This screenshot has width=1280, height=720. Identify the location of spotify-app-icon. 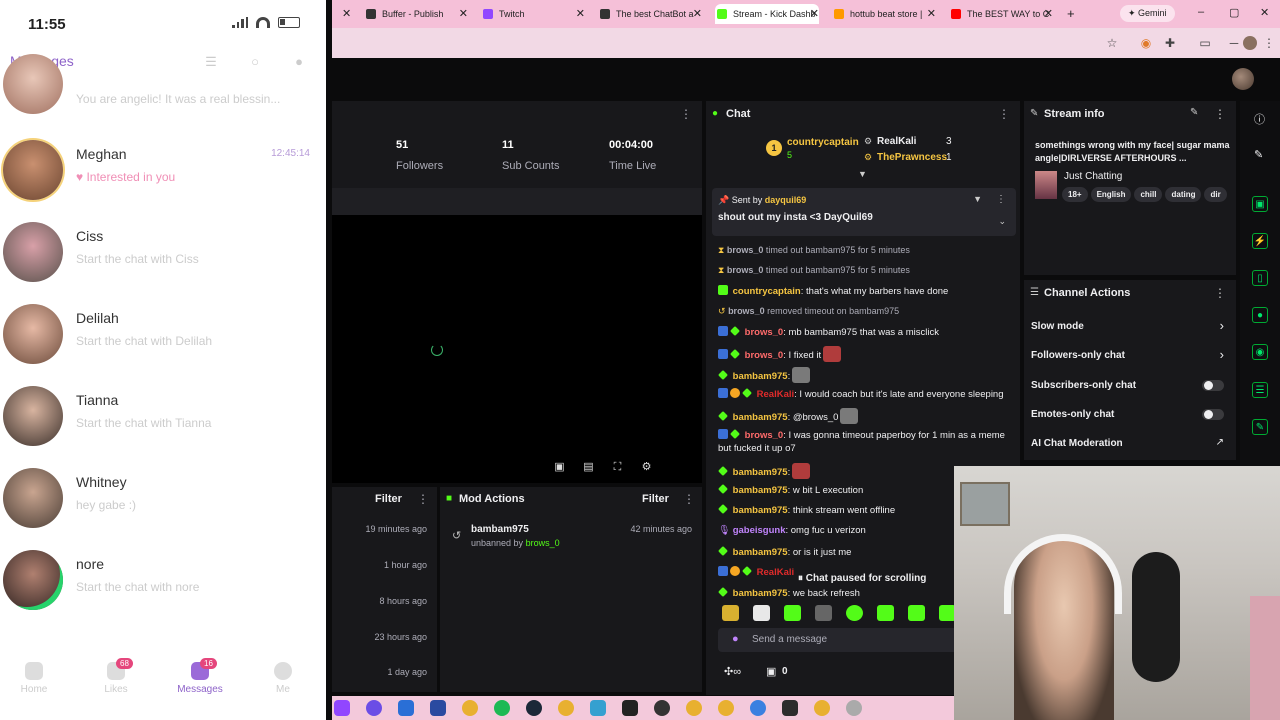
(502, 708).